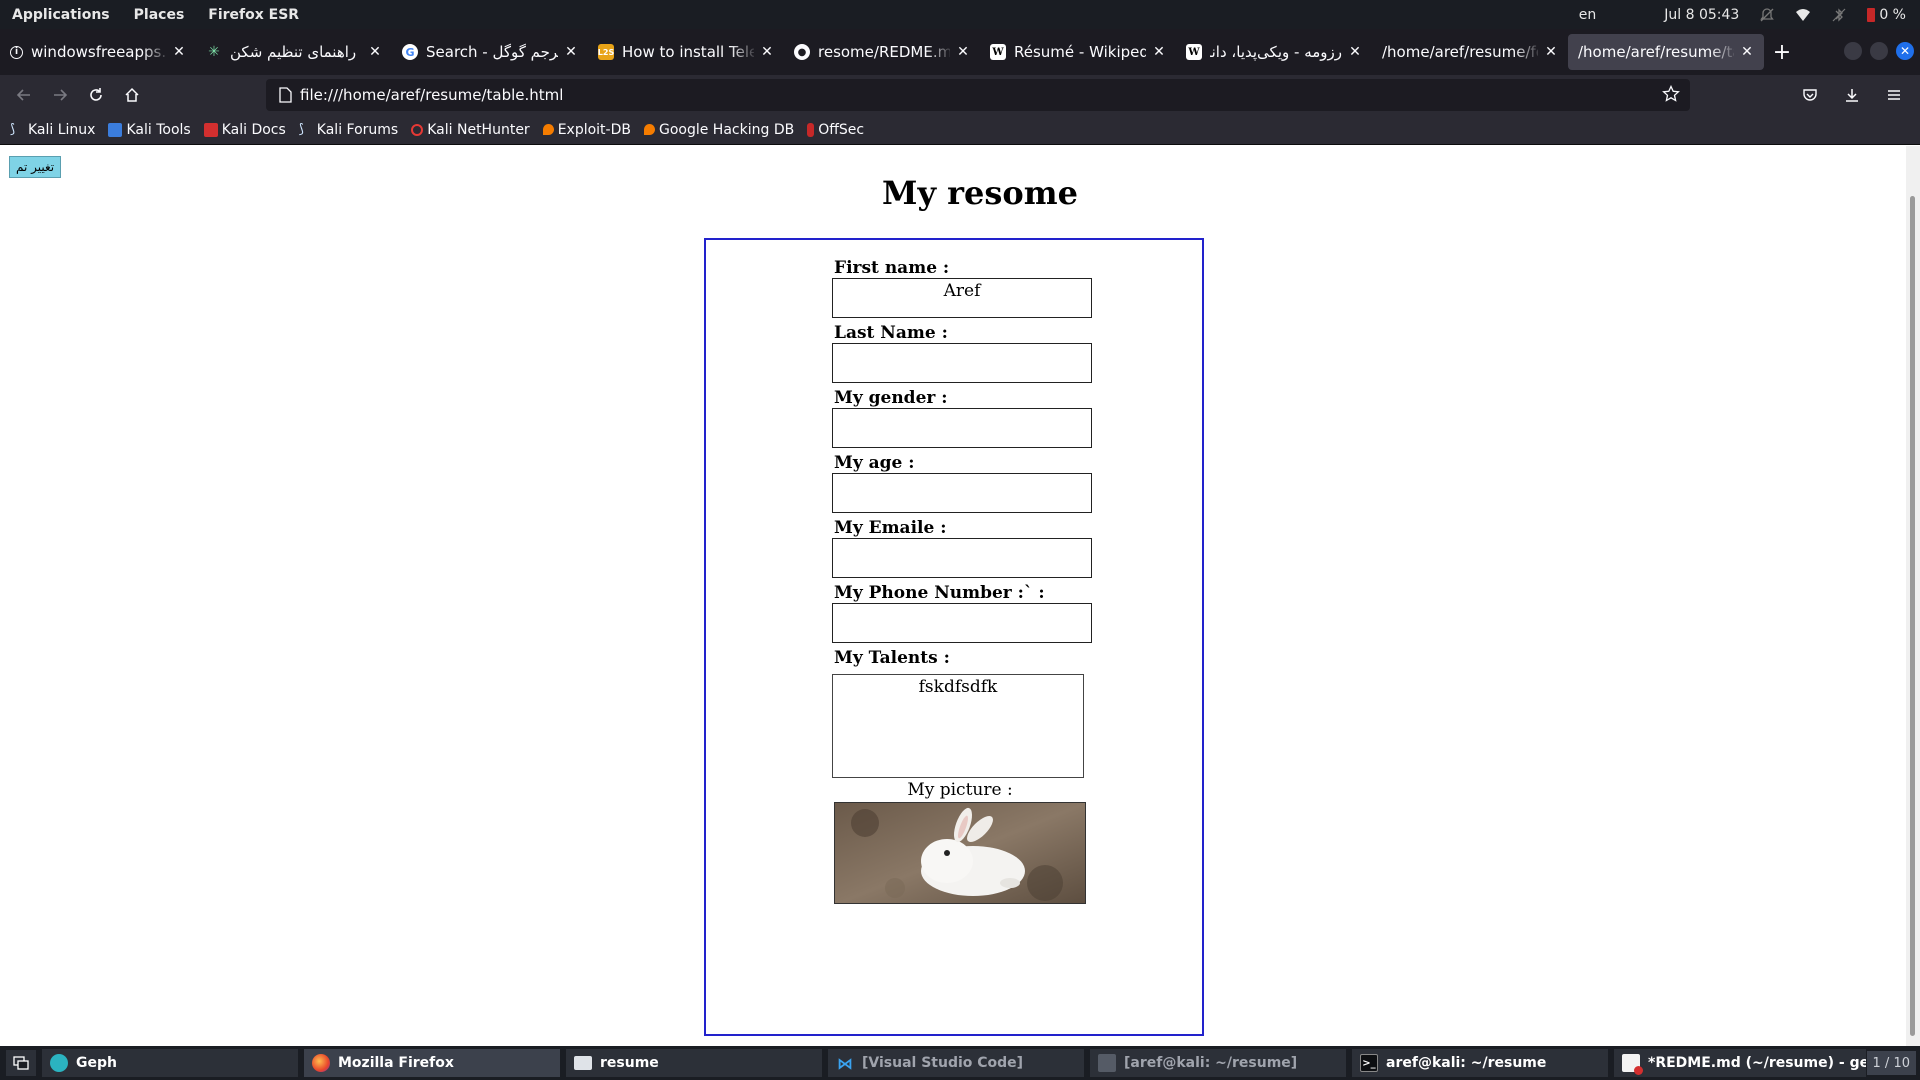 Image resolution: width=1920 pixels, height=1080 pixels. I want to click on talents-textarea: fskdfsdfk, so click(958, 726).